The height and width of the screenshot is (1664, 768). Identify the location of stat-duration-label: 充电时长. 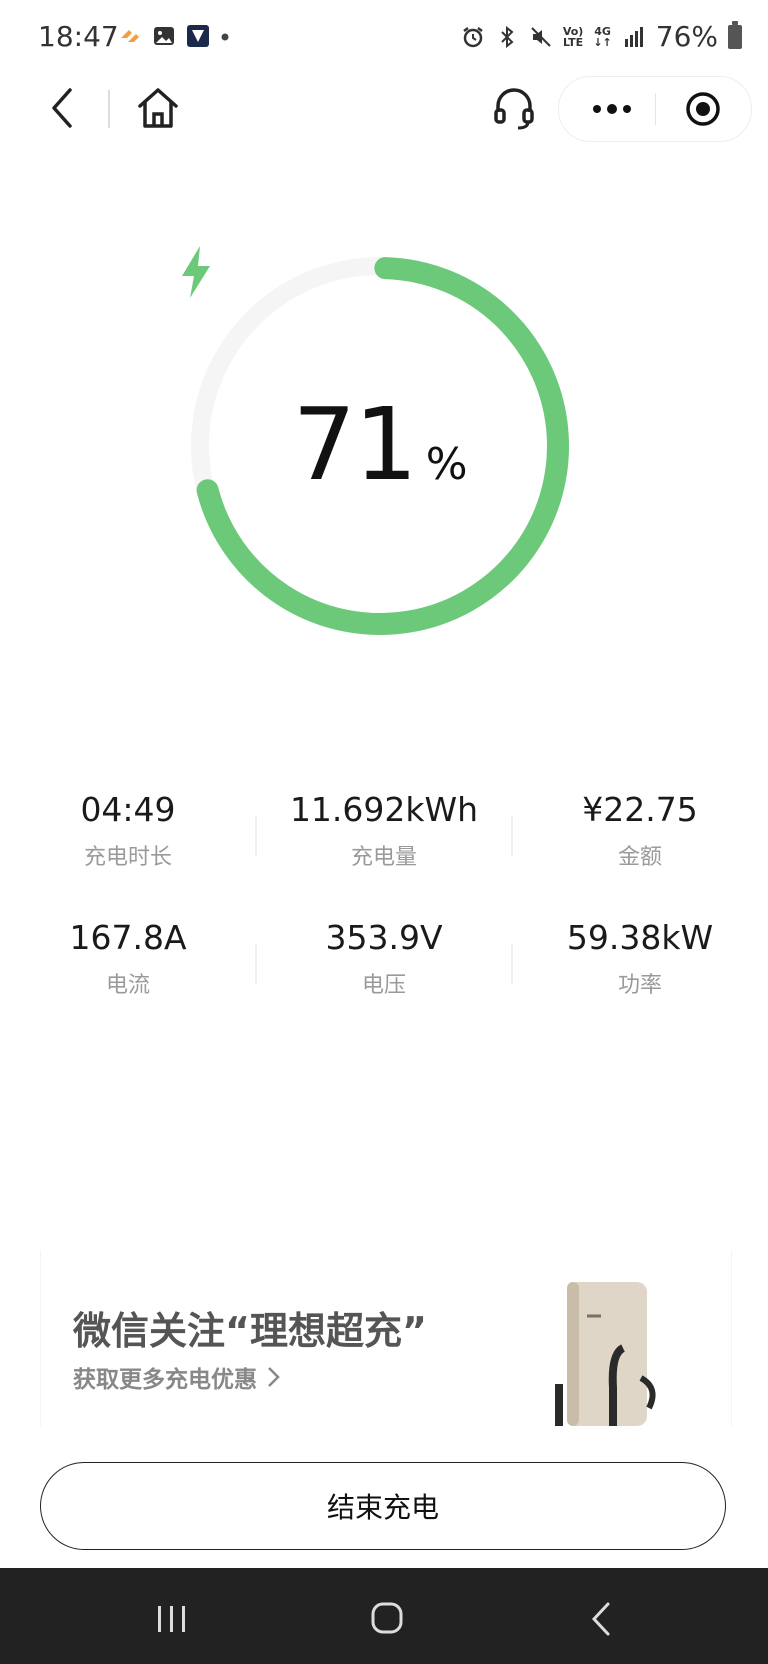
(127, 857).